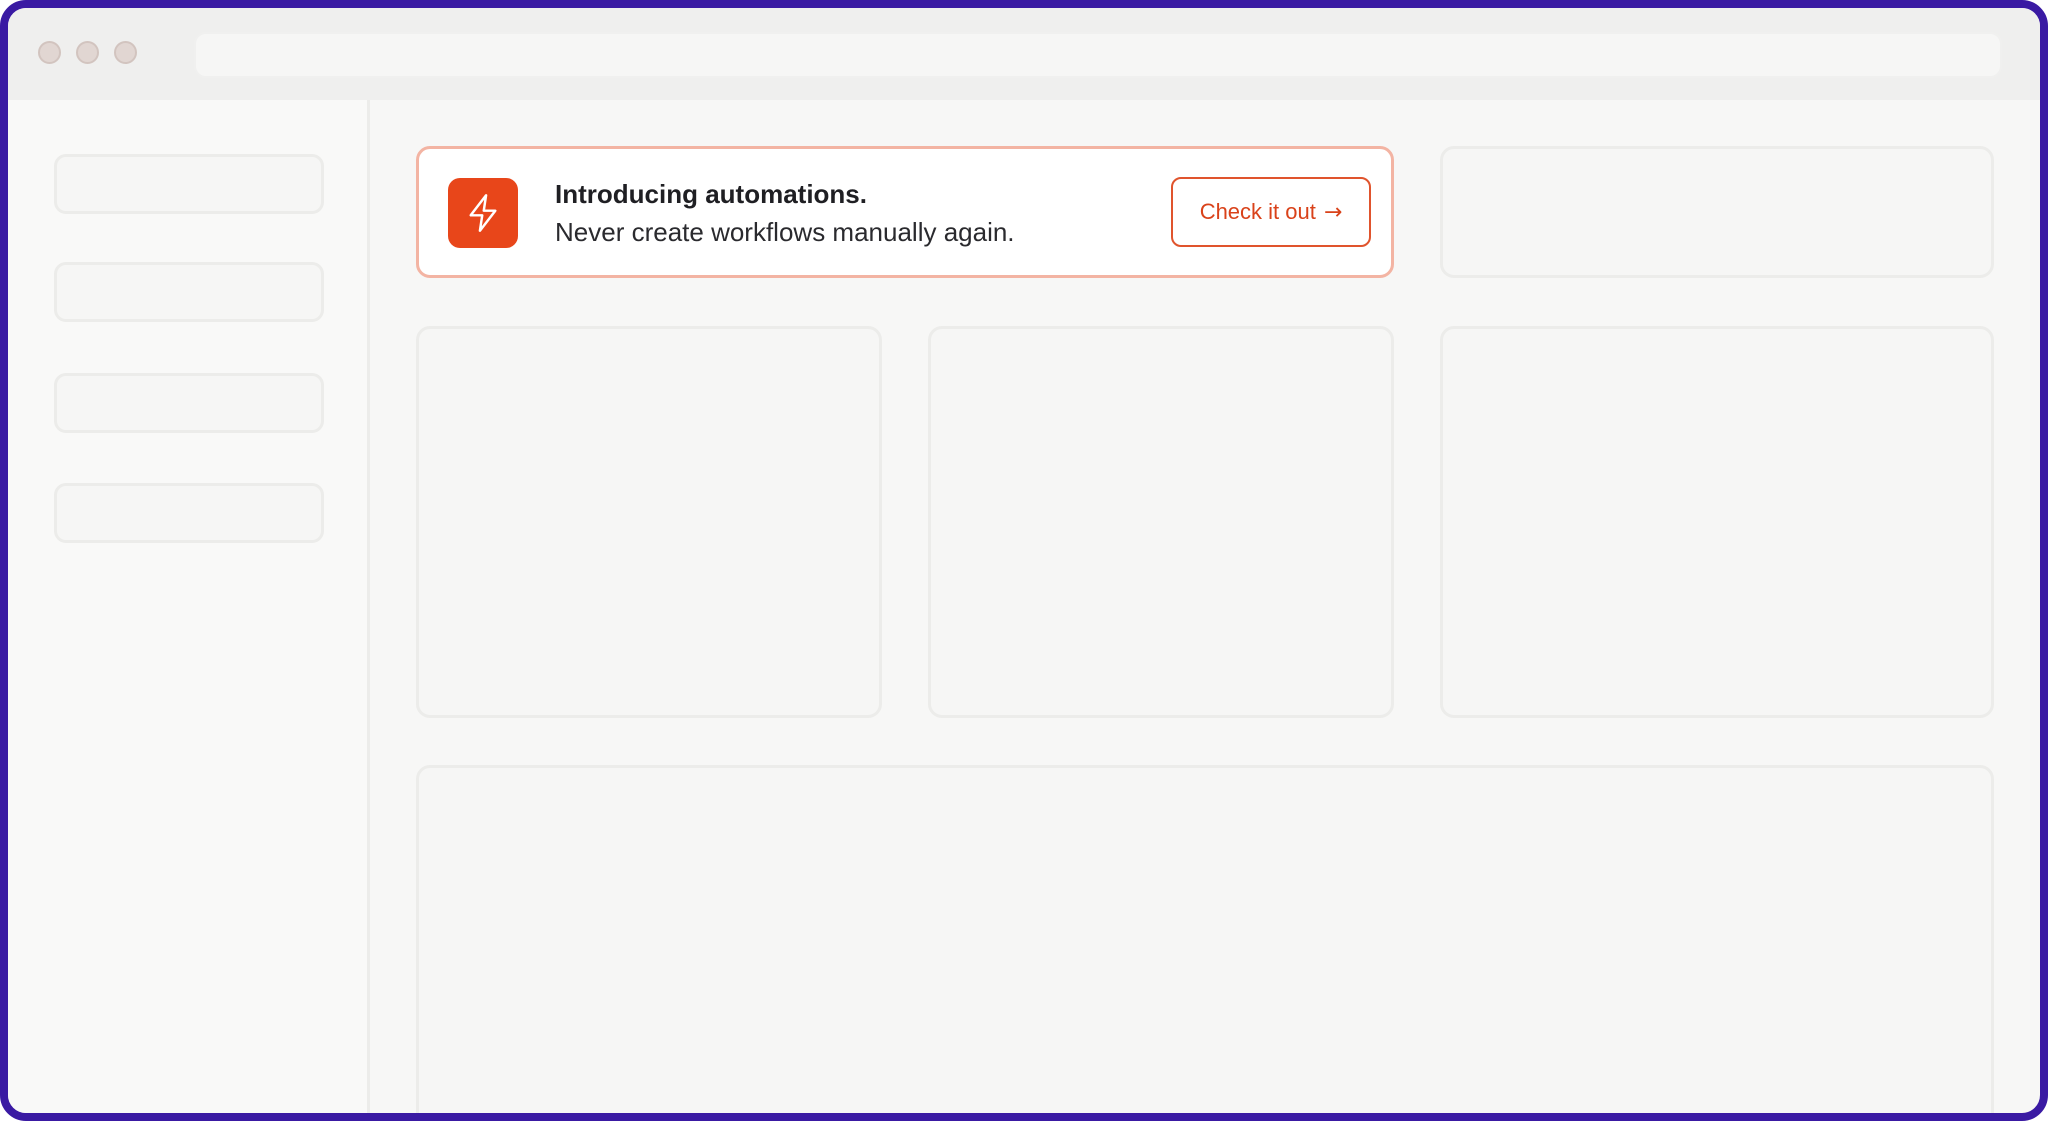 Image resolution: width=2048 pixels, height=1121 pixels. I want to click on address-bar, so click(1098, 55).